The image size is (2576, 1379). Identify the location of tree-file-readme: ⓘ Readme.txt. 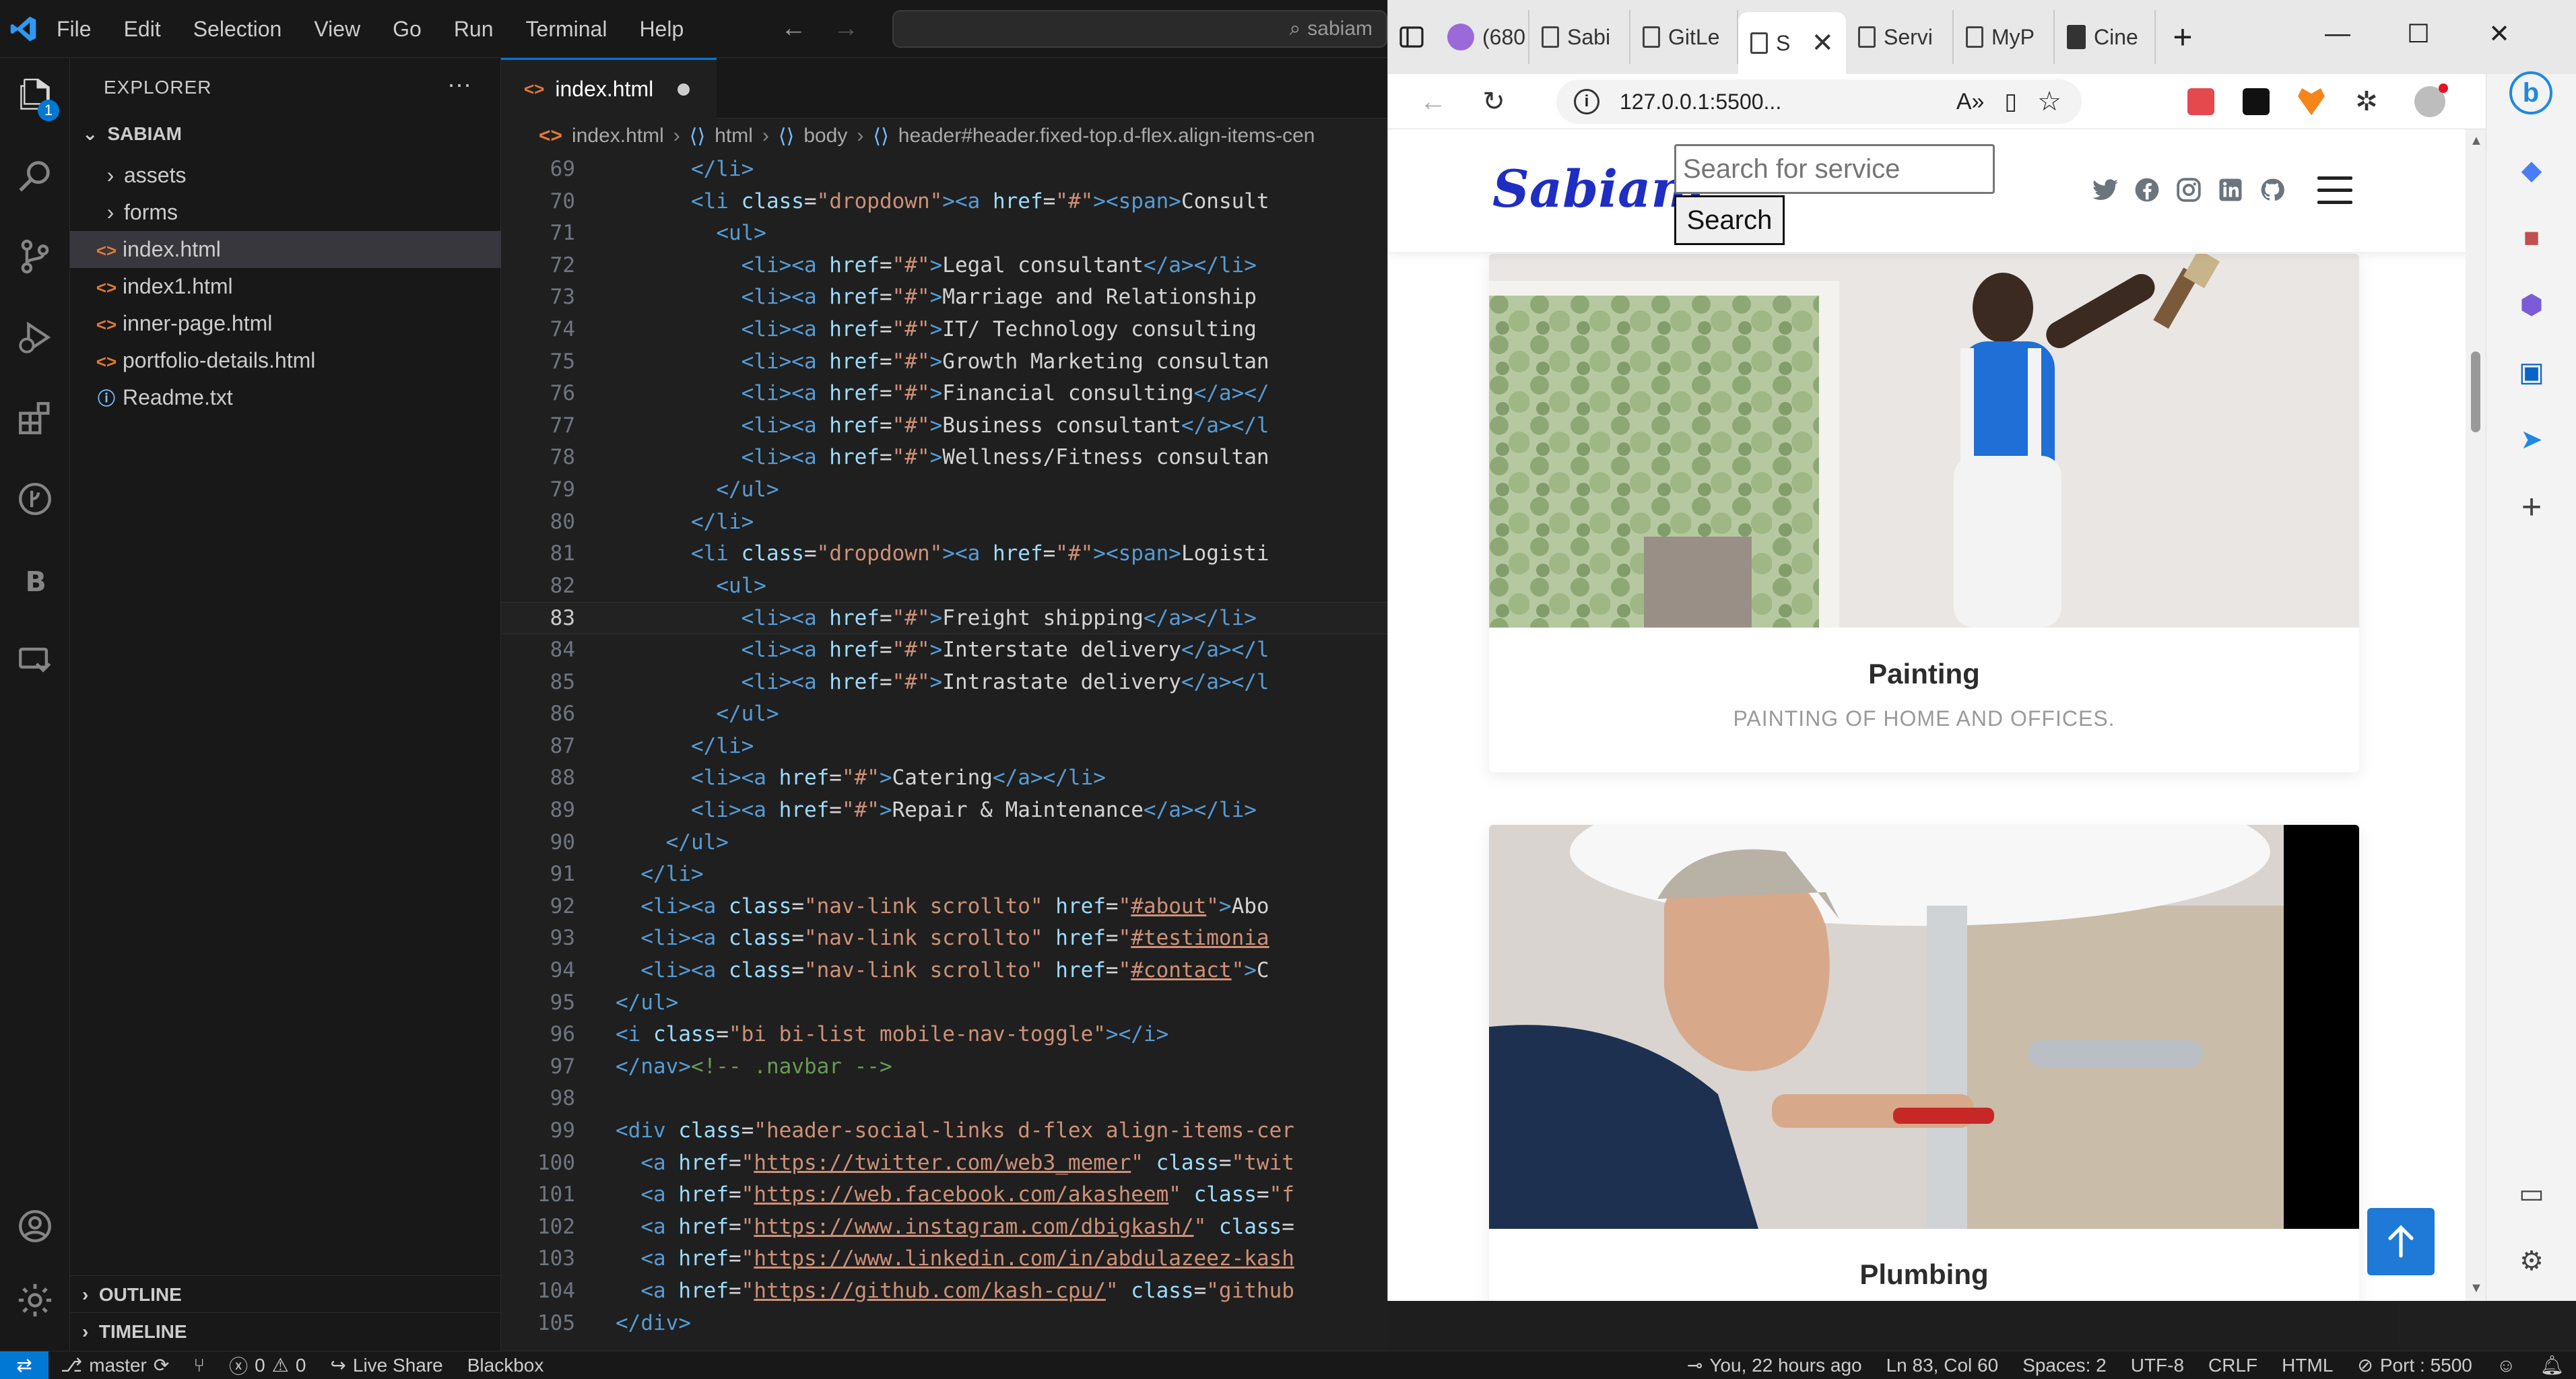
(285, 397).